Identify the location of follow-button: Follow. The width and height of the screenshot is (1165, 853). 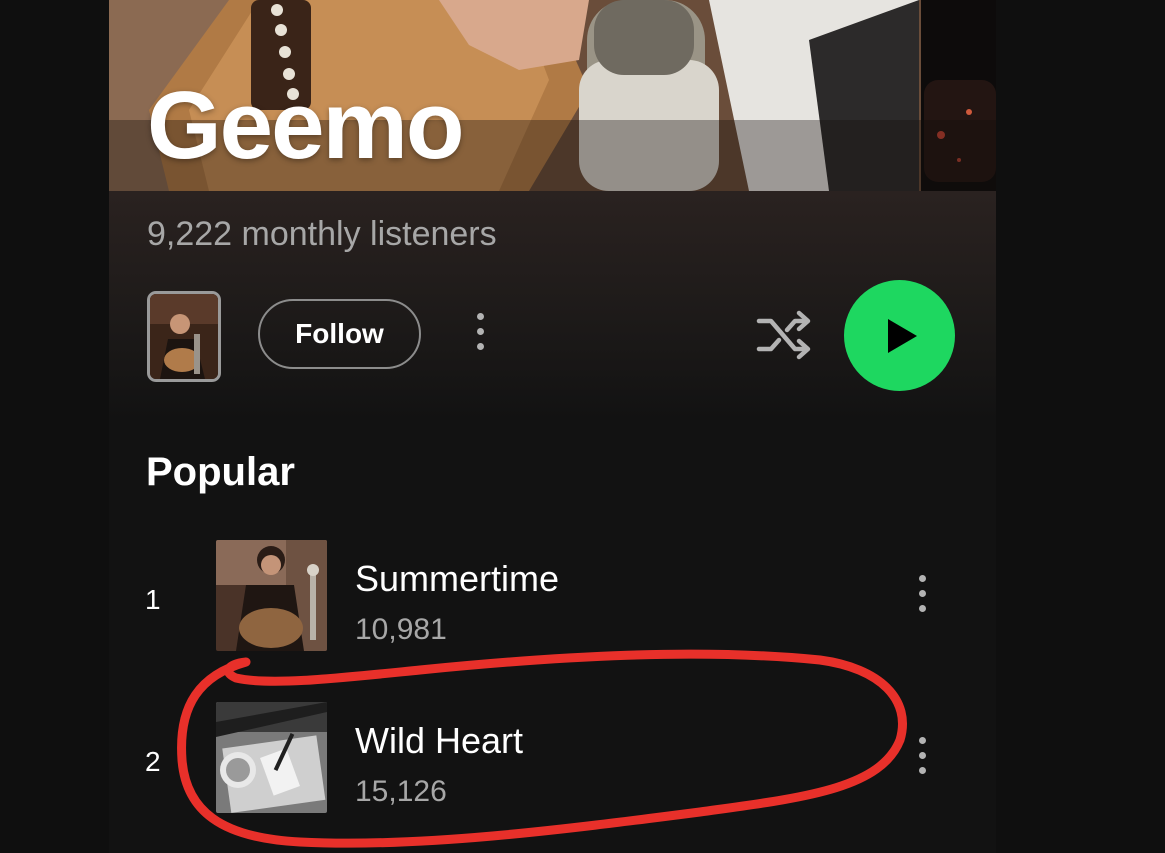
(339, 334).